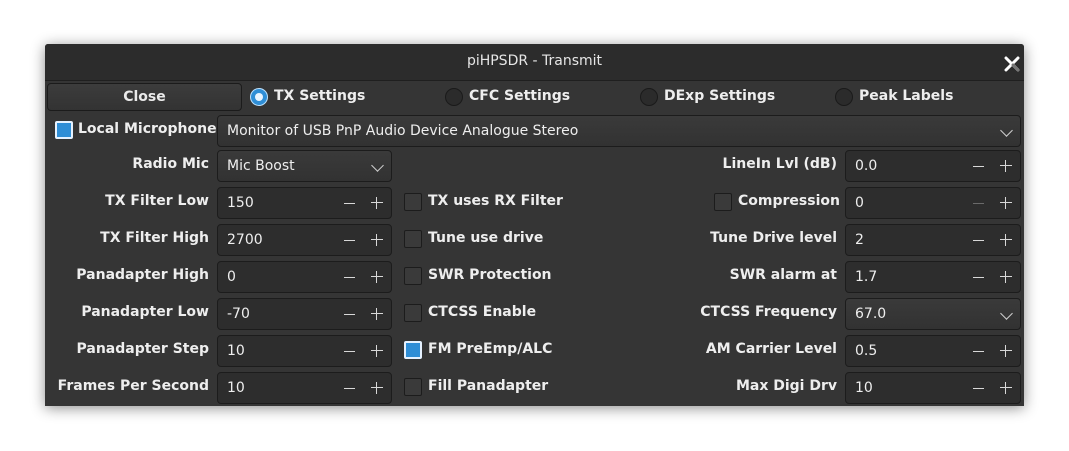  I want to click on radio-mic-select: Mic Boost, so click(304, 166).